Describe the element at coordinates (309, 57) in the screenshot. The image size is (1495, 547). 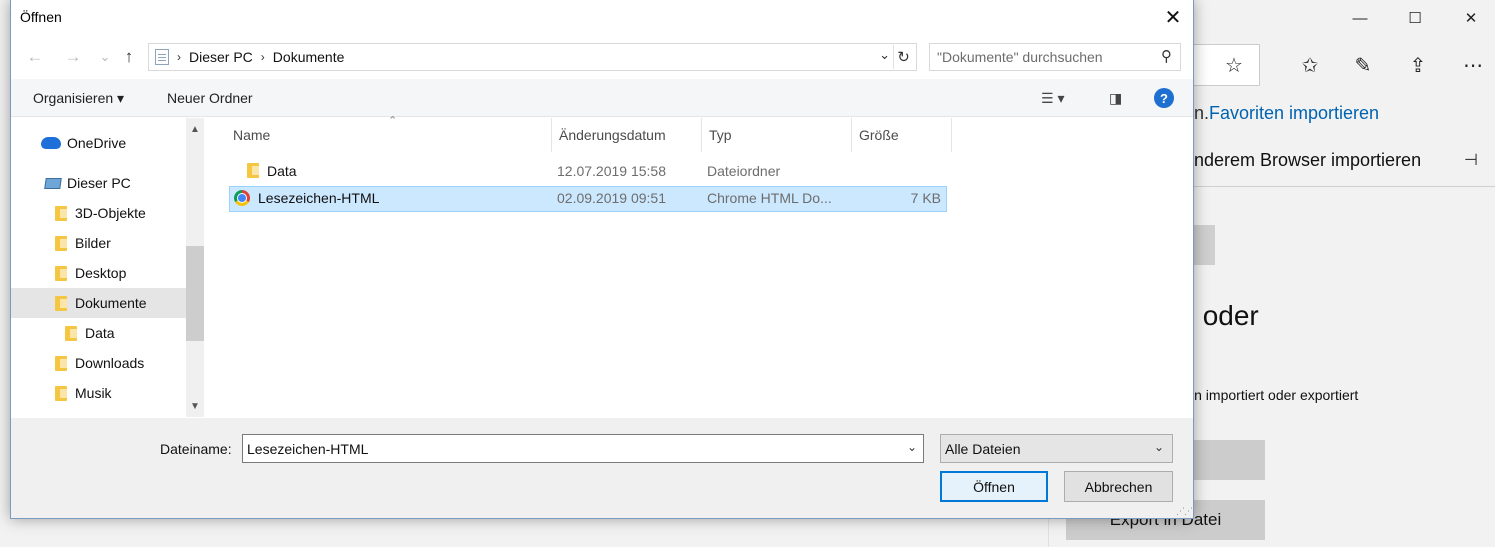
I see `breadcrumb-dokumente: Dokumente` at that location.